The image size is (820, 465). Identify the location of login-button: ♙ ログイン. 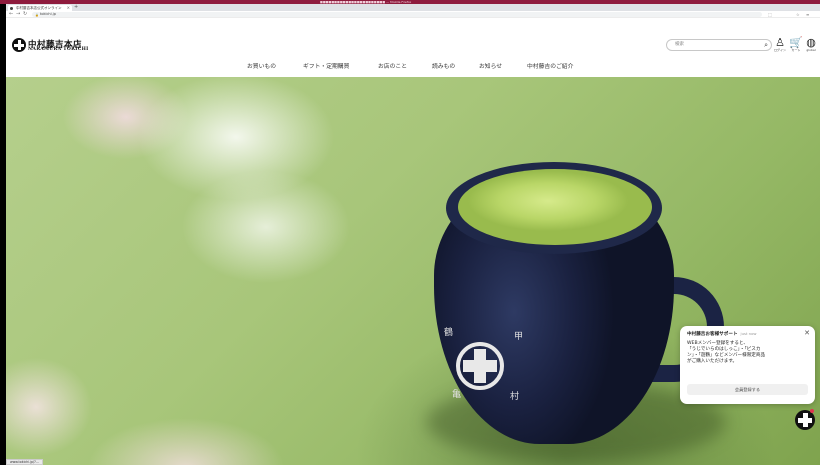
(780, 44).